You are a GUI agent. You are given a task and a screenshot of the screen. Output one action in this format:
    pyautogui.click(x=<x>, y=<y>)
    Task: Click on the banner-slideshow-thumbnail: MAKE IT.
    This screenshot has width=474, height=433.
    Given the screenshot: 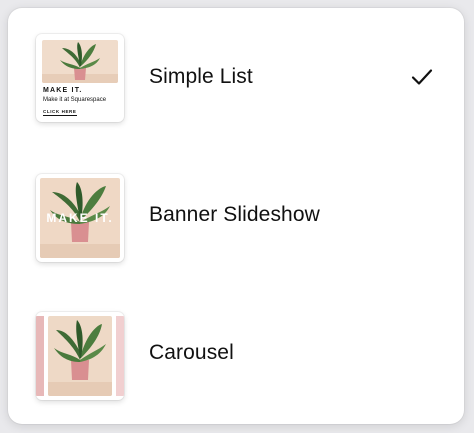 What is the action you would take?
    pyautogui.click(x=80, y=218)
    